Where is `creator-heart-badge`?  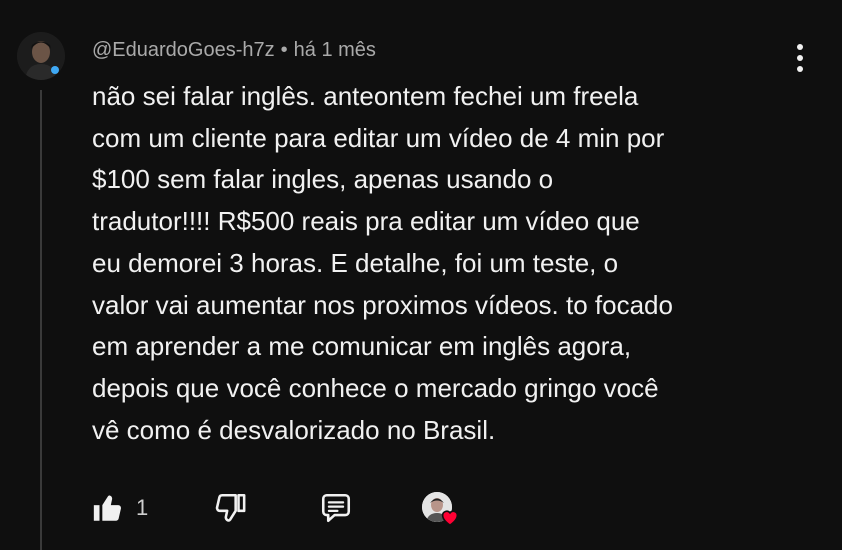 creator-heart-badge is located at coordinates (442, 508).